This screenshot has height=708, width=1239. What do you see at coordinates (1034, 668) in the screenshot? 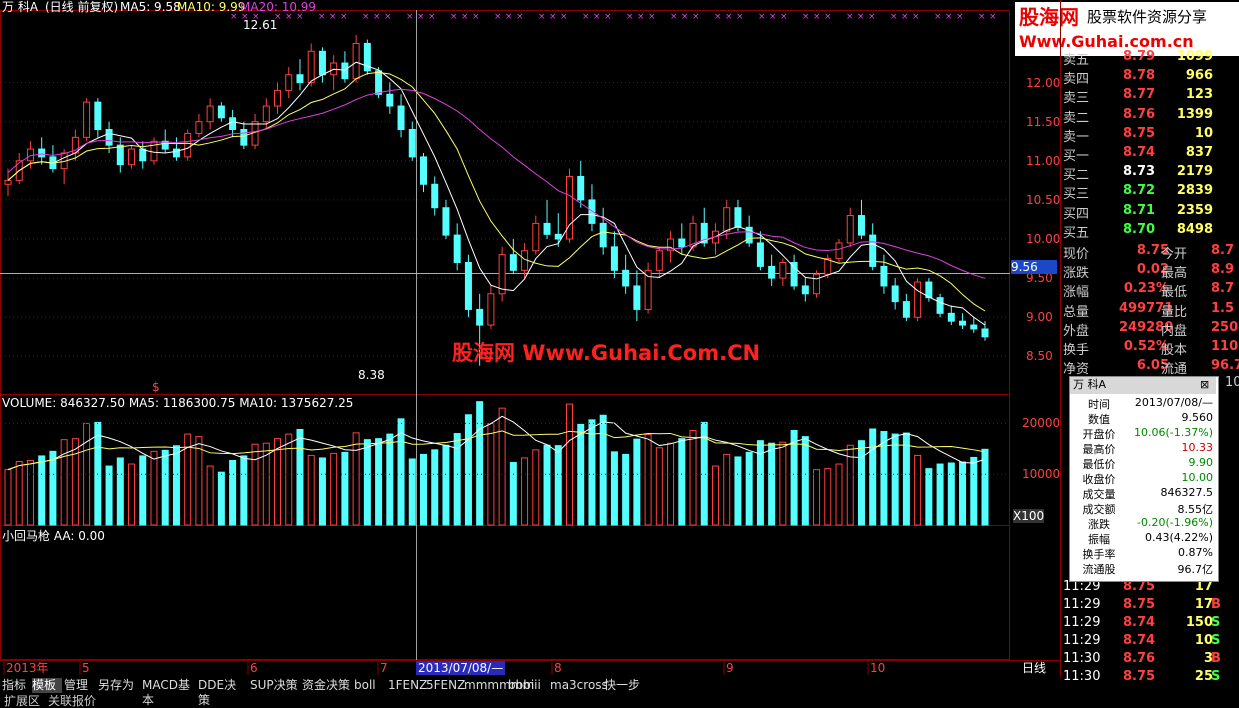
I see `period-label: 日线` at bounding box center [1034, 668].